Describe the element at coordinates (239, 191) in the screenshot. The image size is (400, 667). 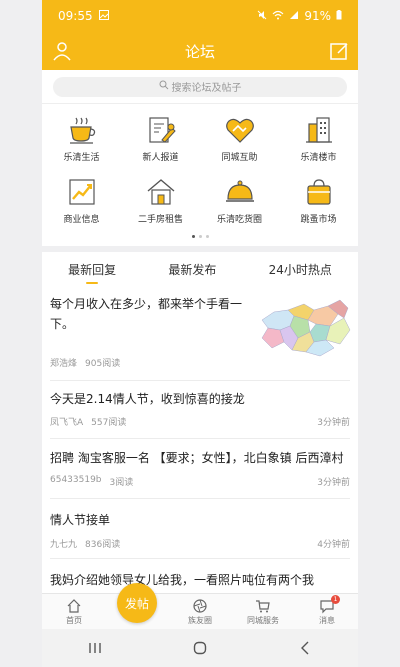
I see `food-cloche-icon` at that location.